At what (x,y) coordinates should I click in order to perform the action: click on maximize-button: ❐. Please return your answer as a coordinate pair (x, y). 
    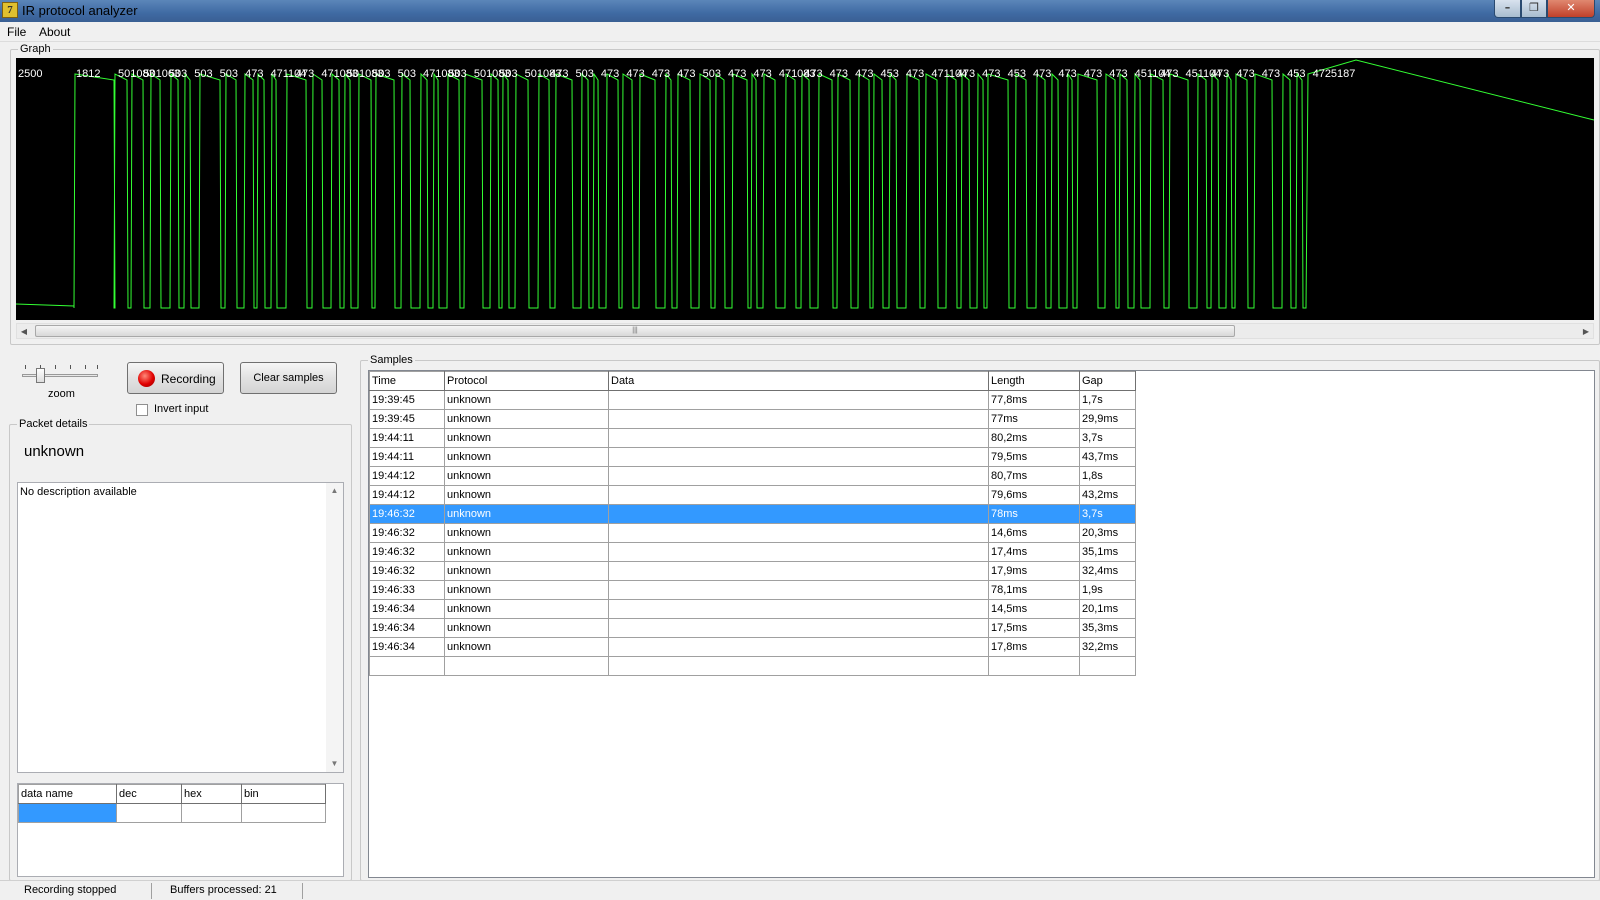
    Looking at the image, I should click on (1534, 9).